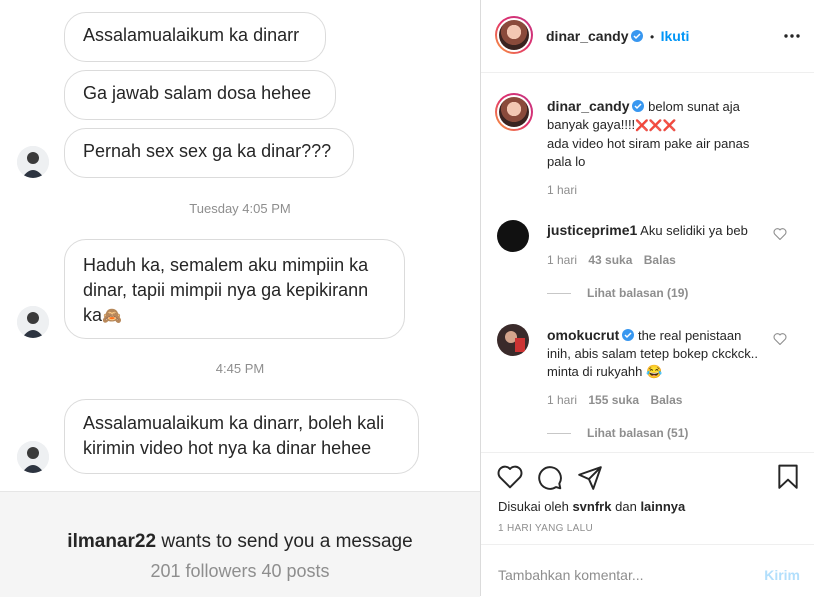  Describe the element at coordinates (240, 368) in the screenshot. I see `timestamp: 4:45 PM` at that location.